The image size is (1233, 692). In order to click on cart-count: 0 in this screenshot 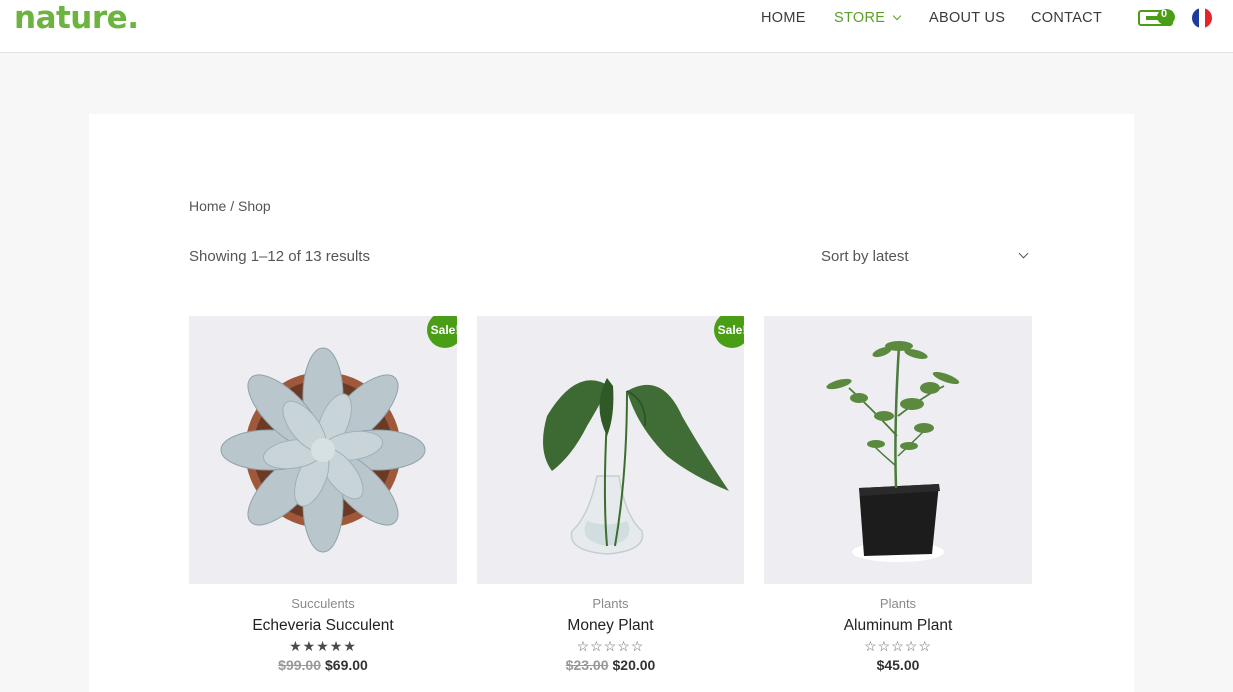, I will do `click(1164, 14)`.